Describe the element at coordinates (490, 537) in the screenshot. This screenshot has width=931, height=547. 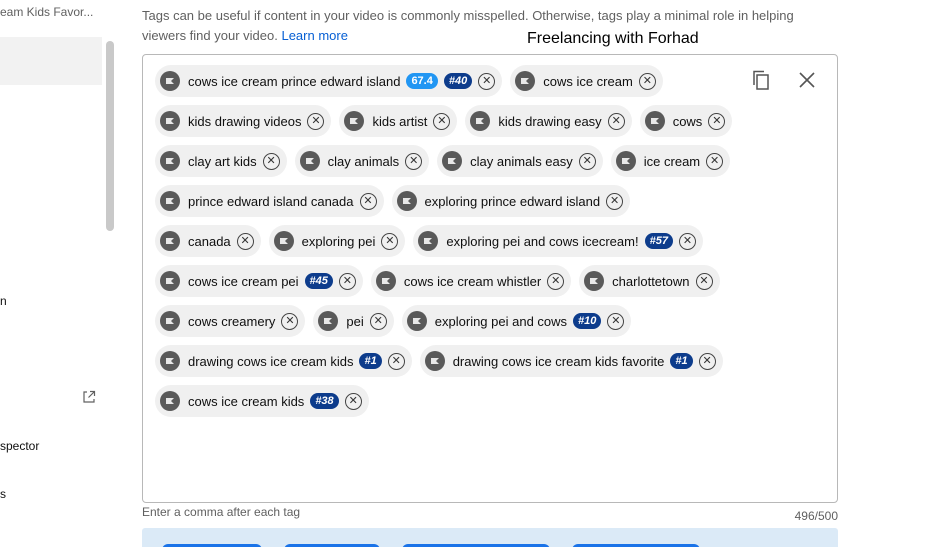
I see `bottom-panel` at that location.